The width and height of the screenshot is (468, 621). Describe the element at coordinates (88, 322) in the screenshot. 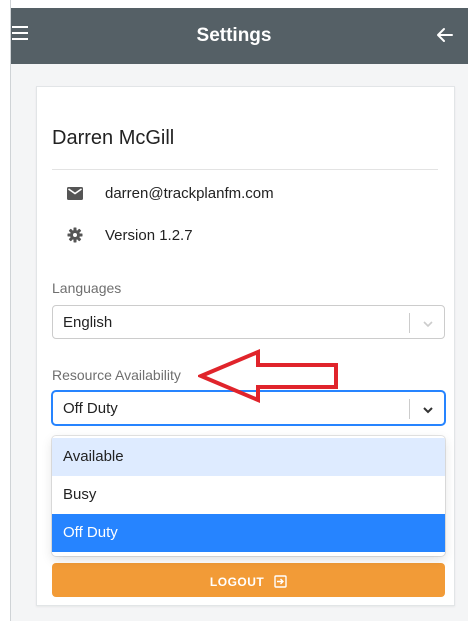

I see `languages-value: English` at that location.